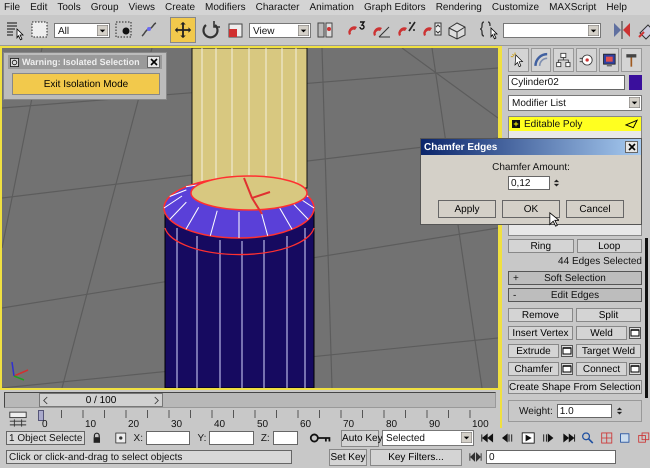  What do you see at coordinates (278, 7) in the screenshot?
I see `menu-item: Character` at bounding box center [278, 7].